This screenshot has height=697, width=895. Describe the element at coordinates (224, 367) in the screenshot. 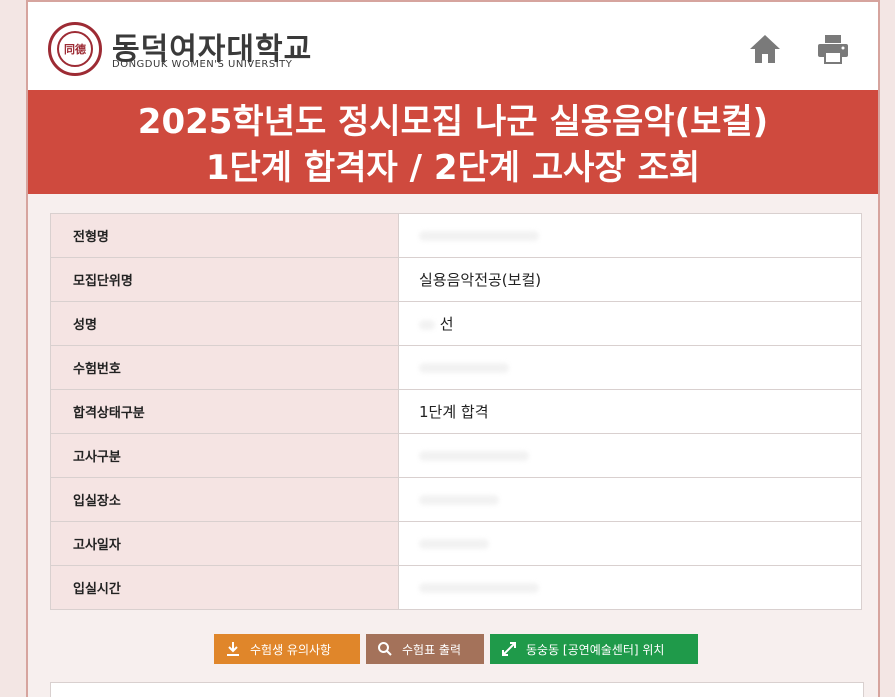

I see `row-label: 수험번호` at that location.